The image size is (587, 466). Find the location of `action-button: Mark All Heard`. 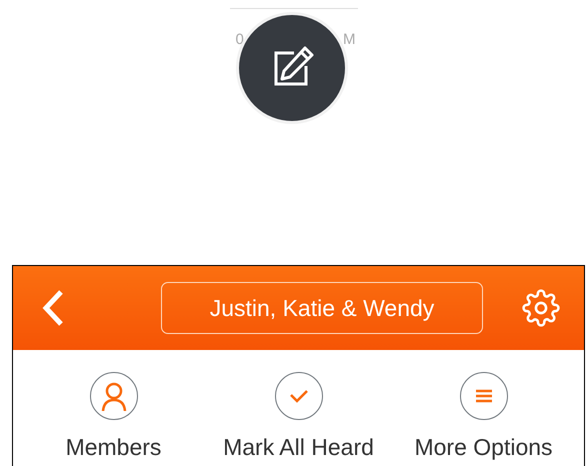

action-button: Mark All Heard is located at coordinates (298, 416).